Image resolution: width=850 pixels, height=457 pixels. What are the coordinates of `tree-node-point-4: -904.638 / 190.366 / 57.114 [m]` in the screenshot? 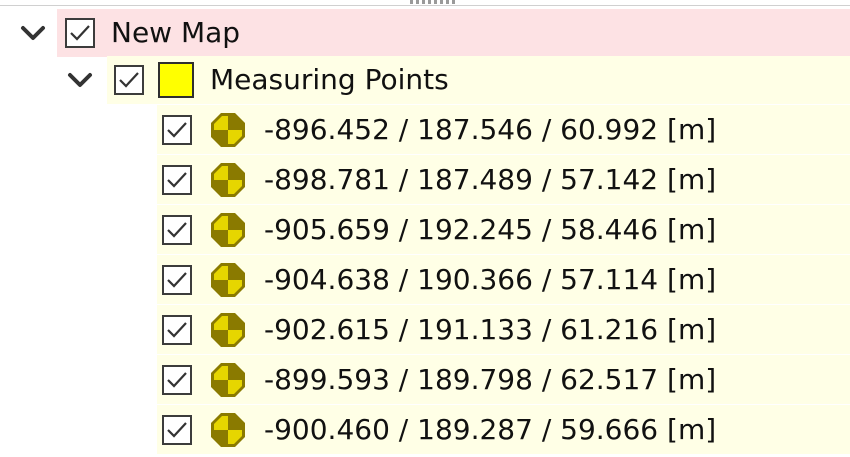 It's located at (503, 279).